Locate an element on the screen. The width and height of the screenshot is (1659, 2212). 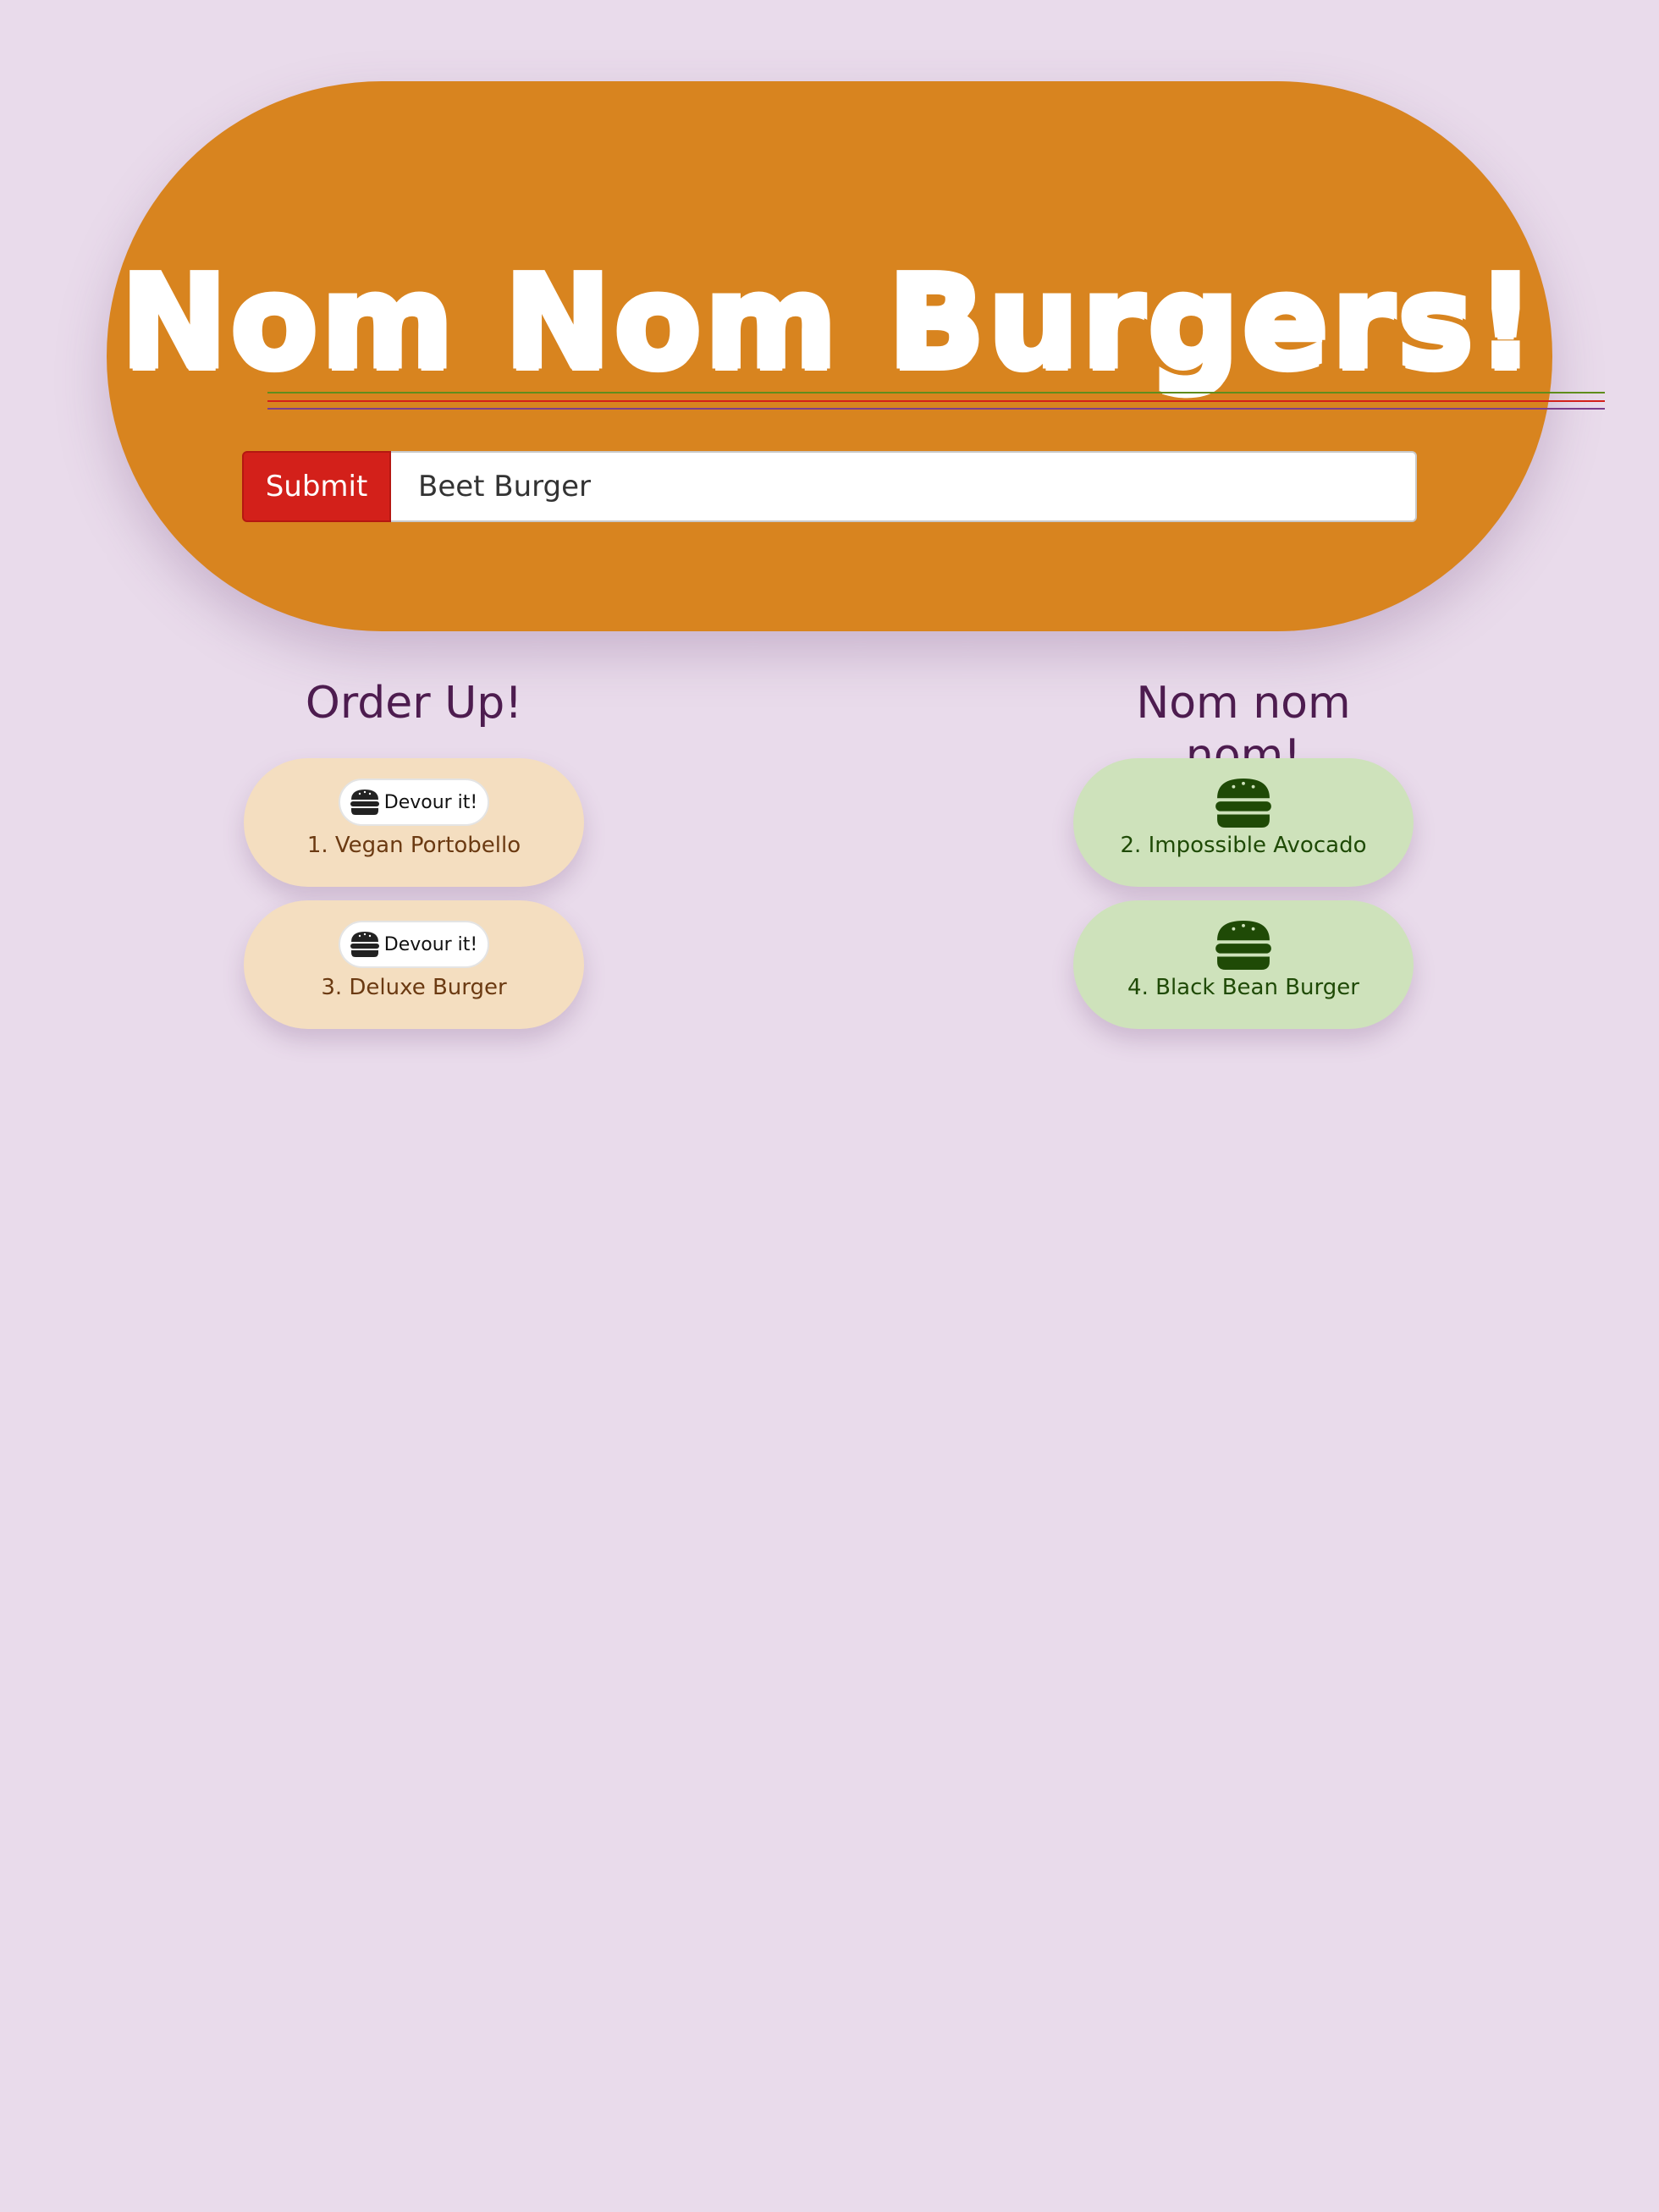
order-up-heading: Order Up! is located at coordinates (414, 703).